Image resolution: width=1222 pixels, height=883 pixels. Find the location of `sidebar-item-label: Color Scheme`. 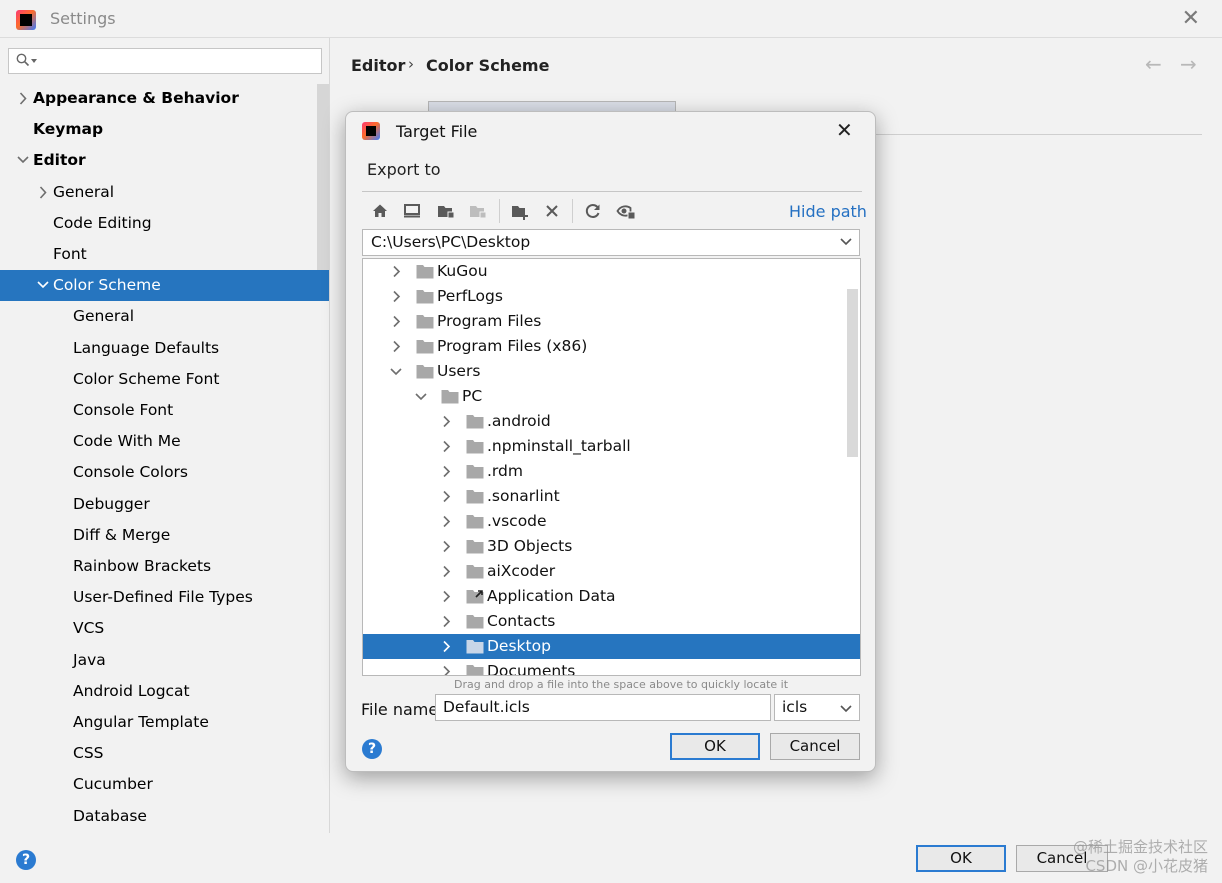

sidebar-item-label: Color Scheme is located at coordinates (107, 285).